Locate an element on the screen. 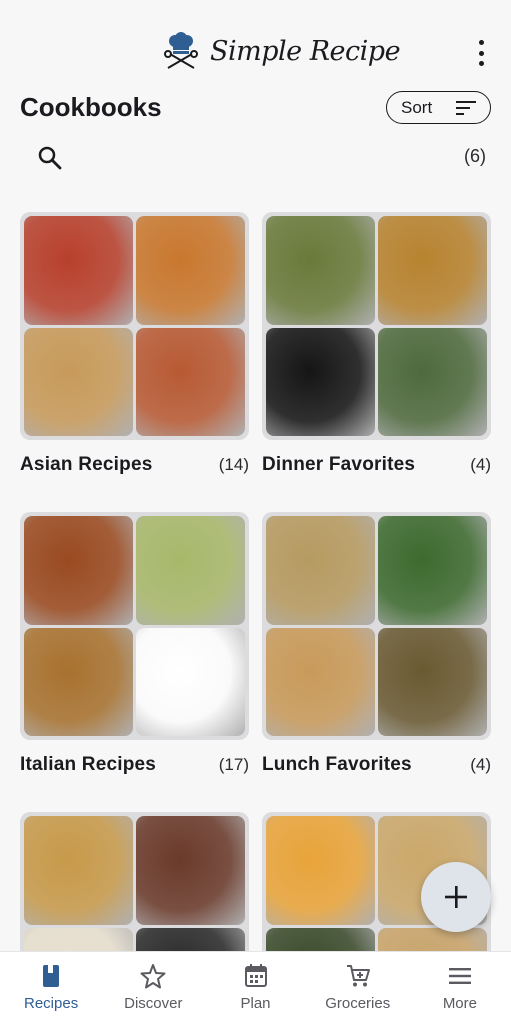  nav-label: Plan is located at coordinates (255, 1003).